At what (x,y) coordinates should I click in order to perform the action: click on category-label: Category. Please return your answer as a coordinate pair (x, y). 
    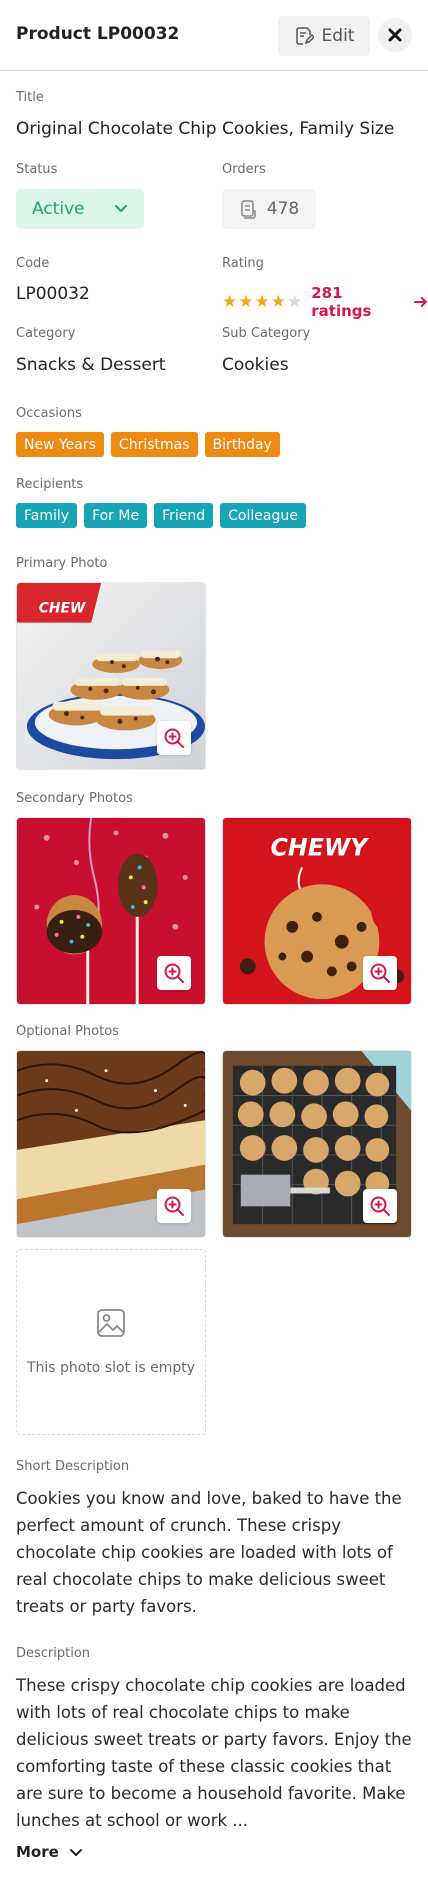
    Looking at the image, I should click on (46, 333).